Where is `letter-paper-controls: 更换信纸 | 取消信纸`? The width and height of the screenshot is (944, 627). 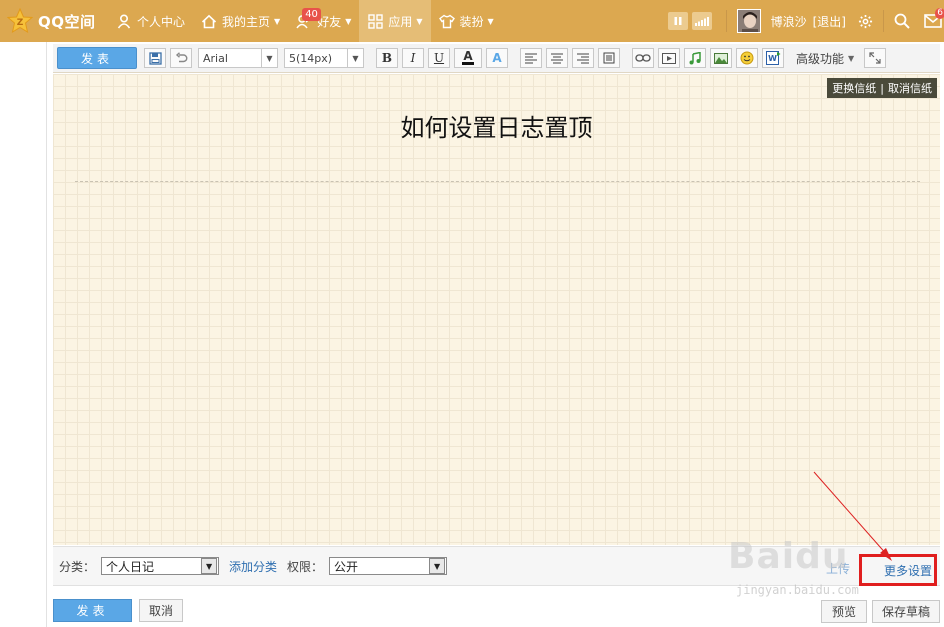 letter-paper-controls: 更换信纸 | 取消信纸 is located at coordinates (882, 88).